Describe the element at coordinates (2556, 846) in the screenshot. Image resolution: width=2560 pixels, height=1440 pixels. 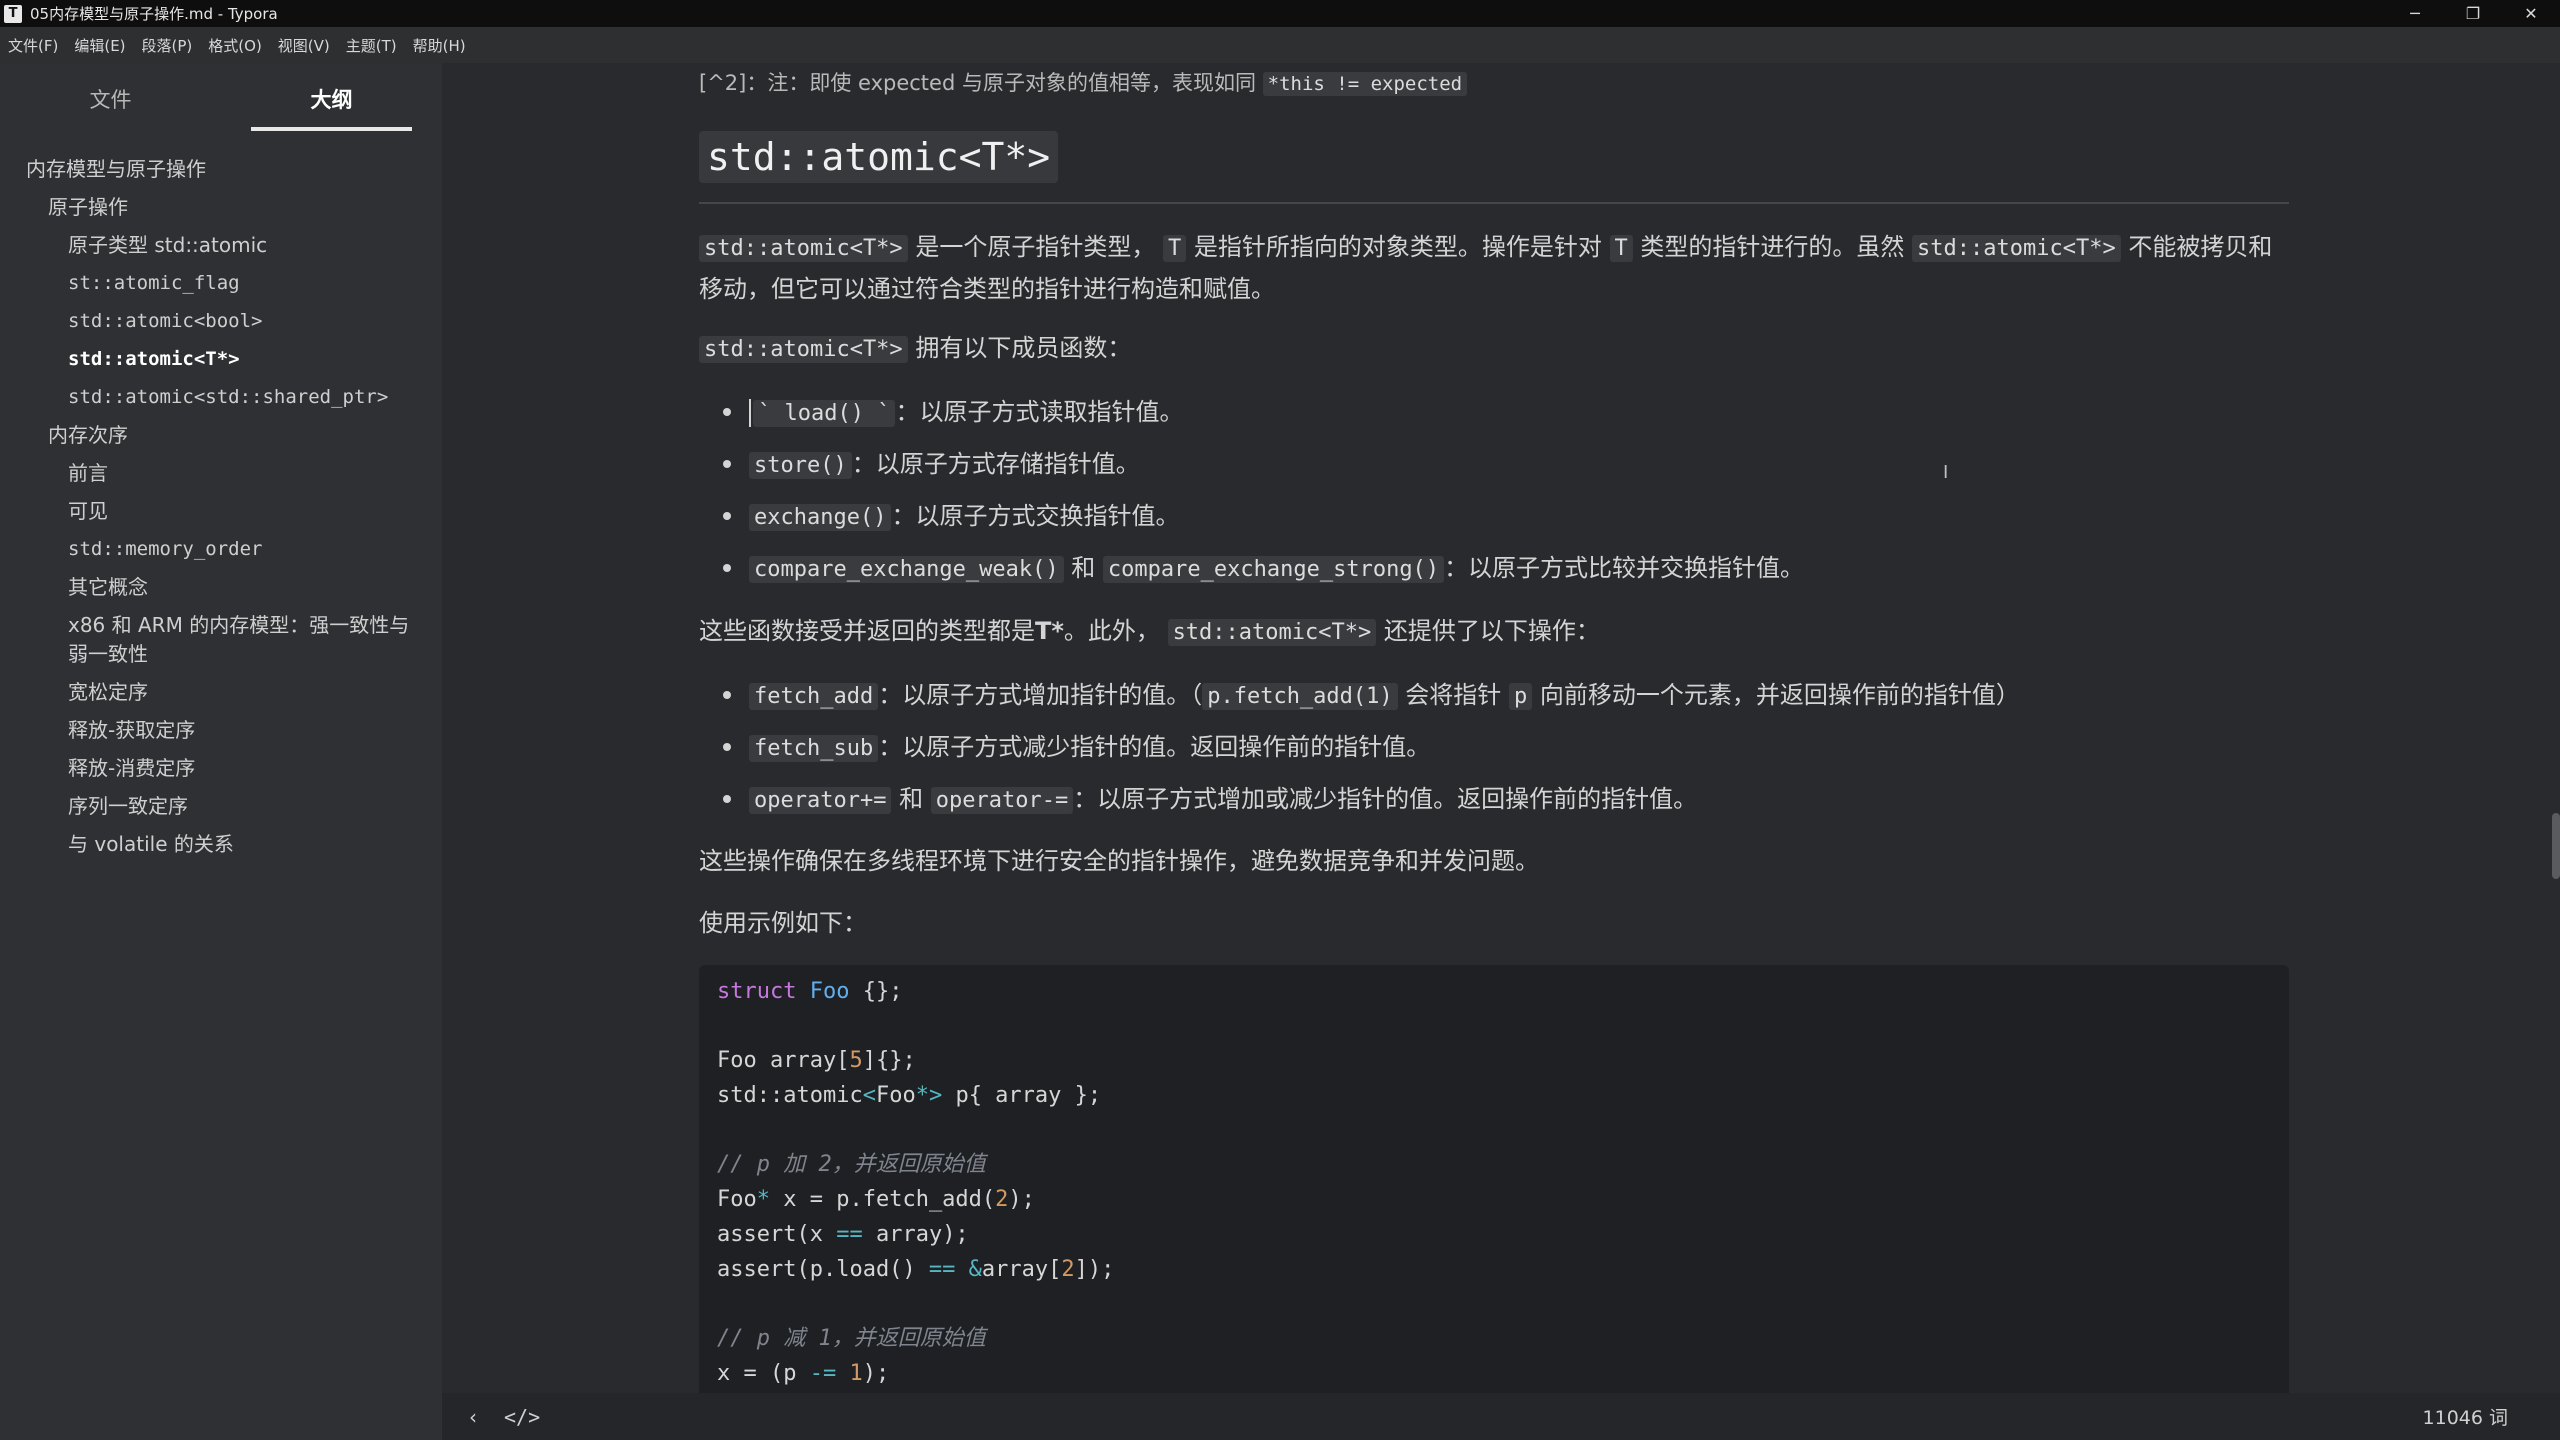
I see `scrollbar-thumb` at that location.